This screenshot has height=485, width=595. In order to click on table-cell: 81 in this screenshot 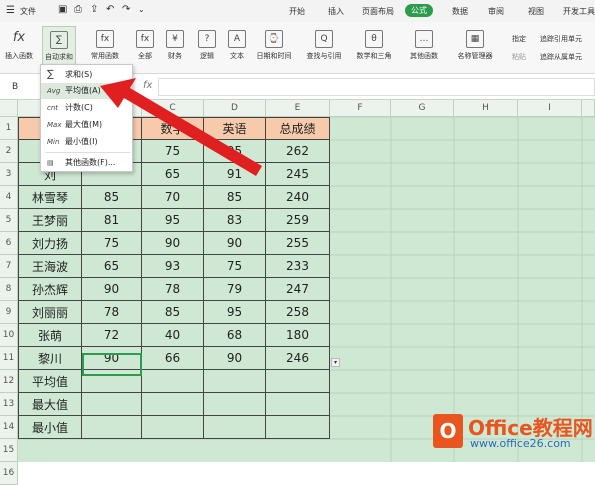, I will do `click(112, 220)`.